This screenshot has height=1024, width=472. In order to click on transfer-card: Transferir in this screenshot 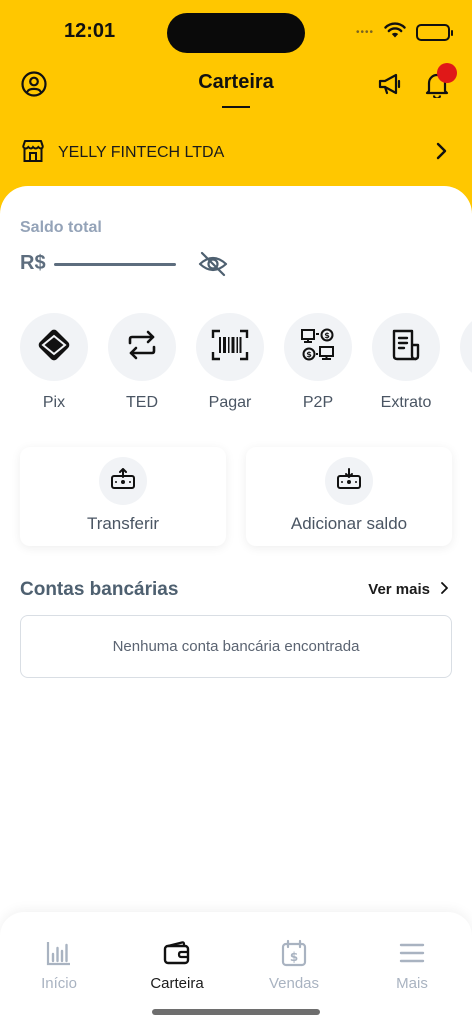, I will do `click(123, 496)`.